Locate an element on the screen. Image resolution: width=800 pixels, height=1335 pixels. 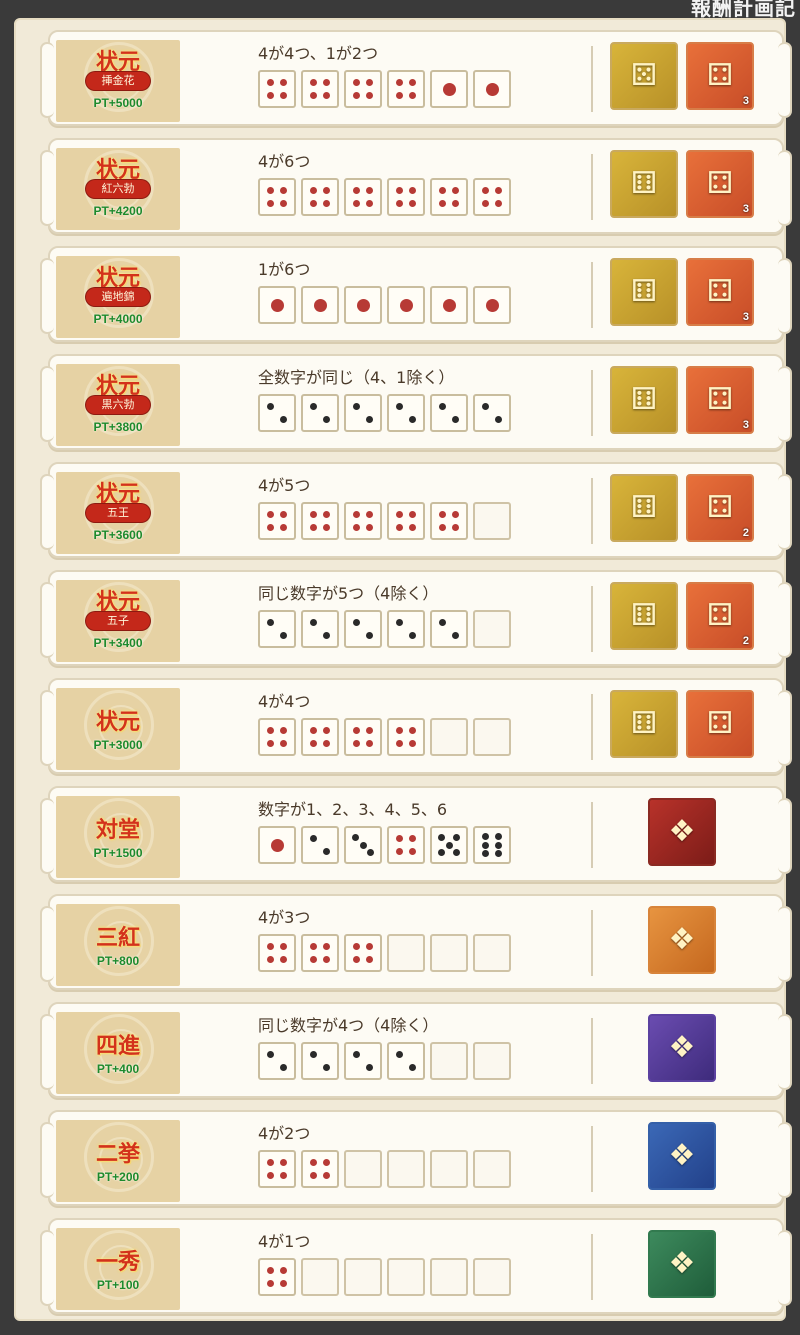
reward-row: 状元 紅六勃 PT+4200 4が6つ ⚅ ⚃ 3 is located at coordinates (416, 186).